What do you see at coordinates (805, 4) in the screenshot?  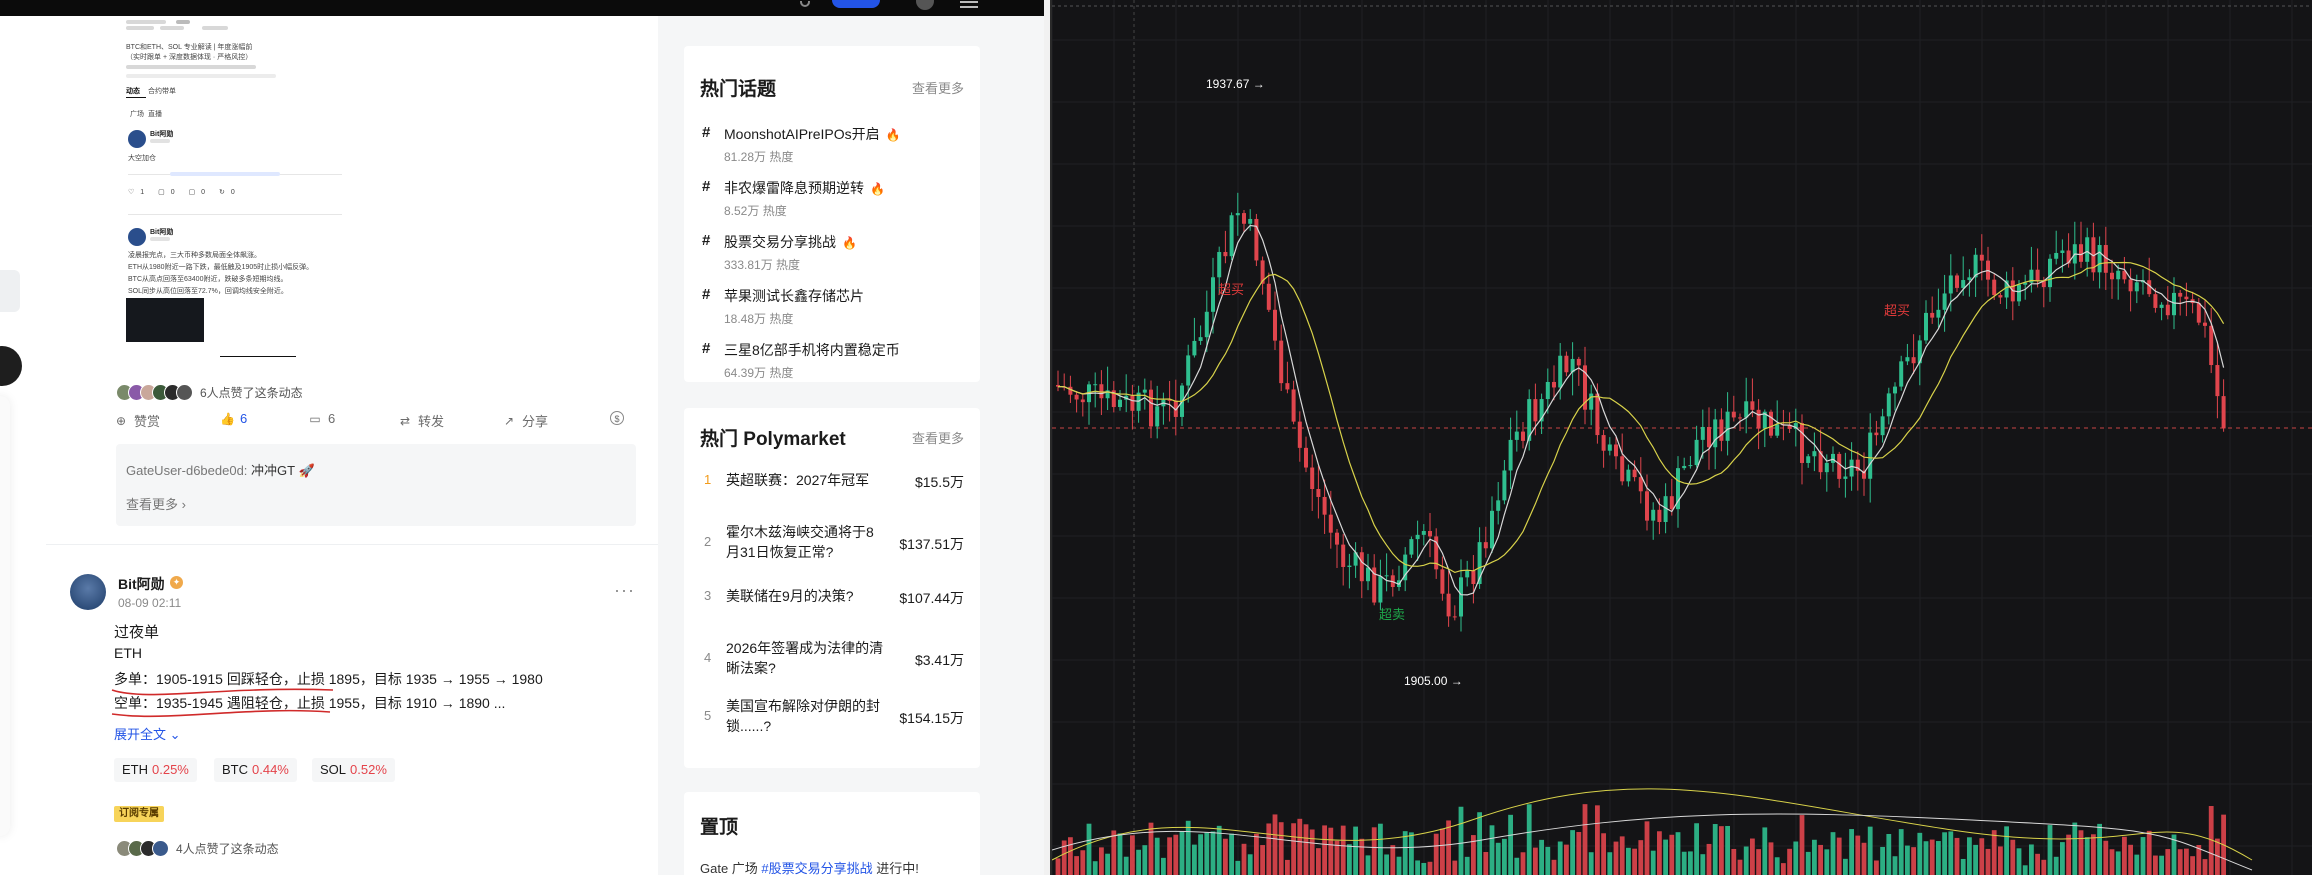 I see `search-icon` at bounding box center [805, 4].